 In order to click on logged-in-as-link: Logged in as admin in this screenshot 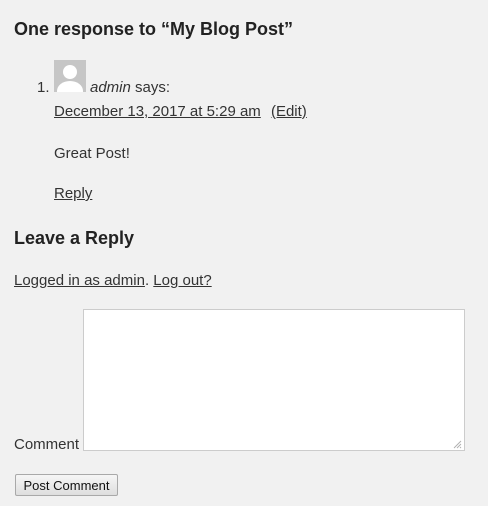, I will do `click(79, 280)`.